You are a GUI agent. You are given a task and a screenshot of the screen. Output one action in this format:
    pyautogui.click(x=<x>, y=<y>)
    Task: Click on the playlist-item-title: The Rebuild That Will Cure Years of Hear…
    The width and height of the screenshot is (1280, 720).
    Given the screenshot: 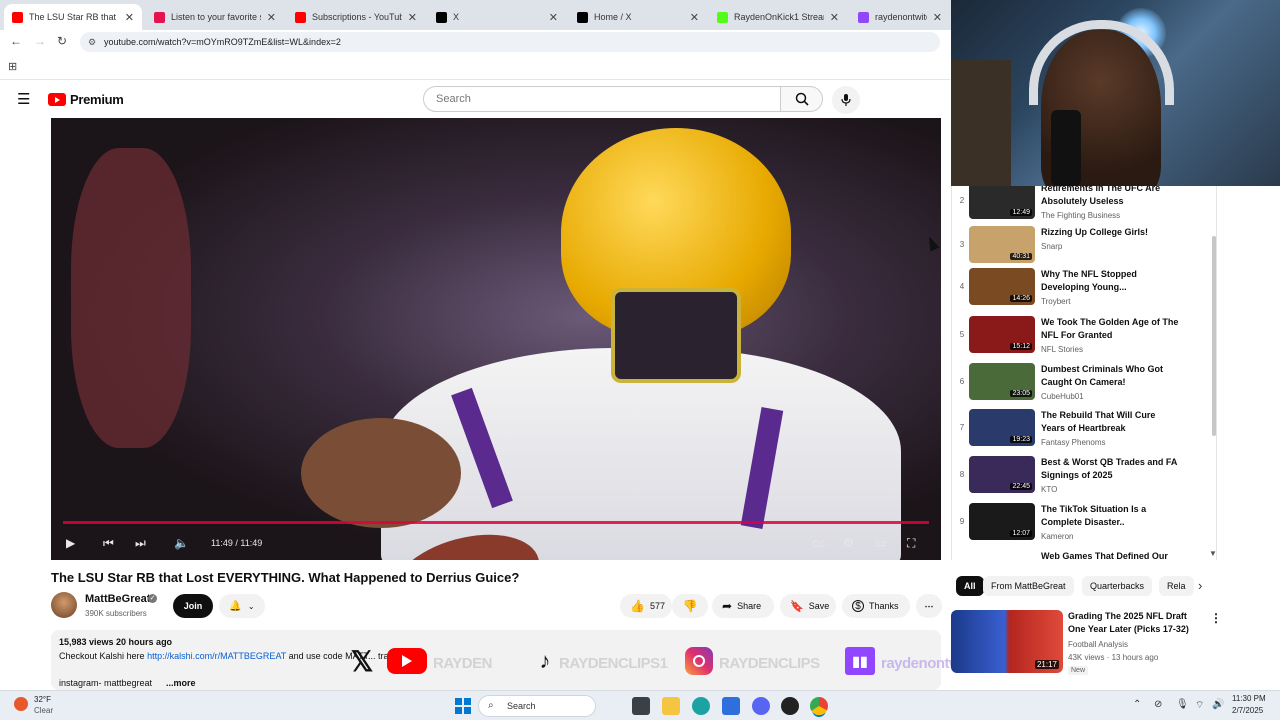 What is the action you would take?
    pyautogui.click(x=1111, y=422)
    